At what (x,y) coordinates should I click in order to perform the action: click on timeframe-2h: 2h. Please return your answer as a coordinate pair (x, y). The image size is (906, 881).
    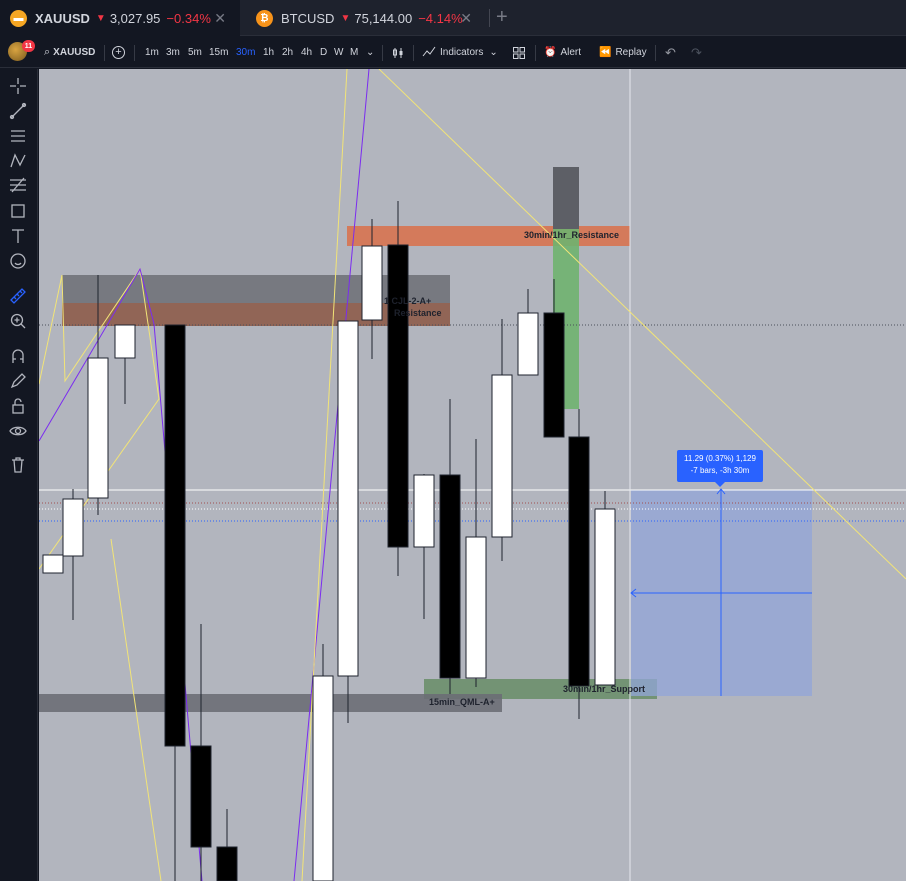
    Looking at the image, I should click on (287, 52).